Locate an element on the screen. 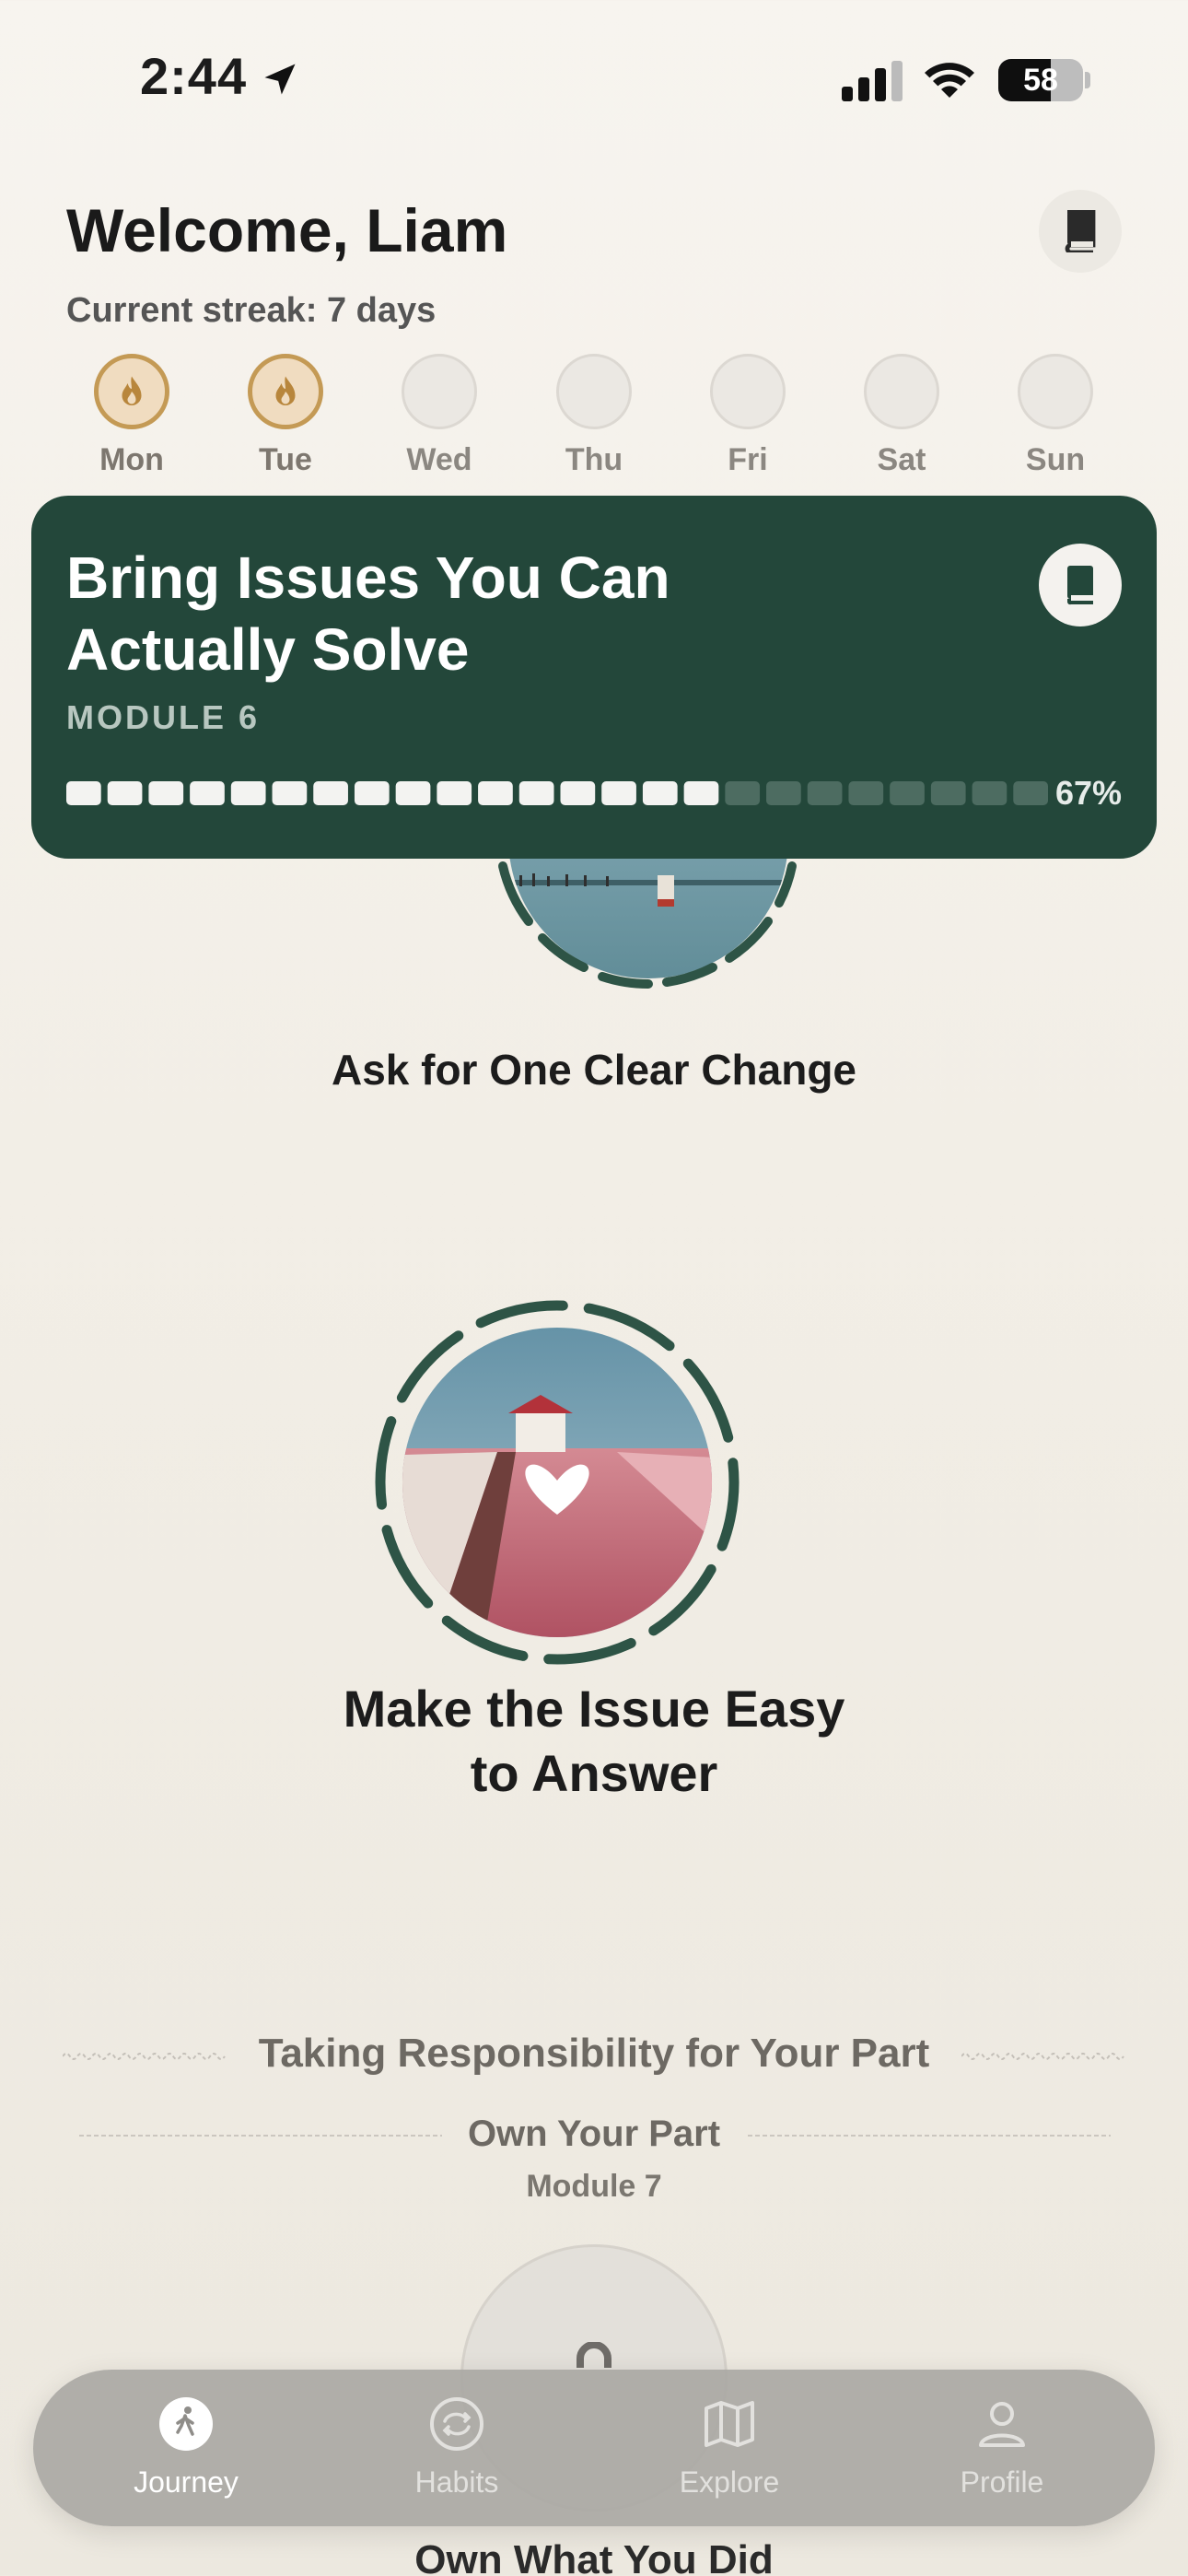 The height and width of the screenshot is (2576, 1188). day-tue: Tue is located at coordinates (285, 416).